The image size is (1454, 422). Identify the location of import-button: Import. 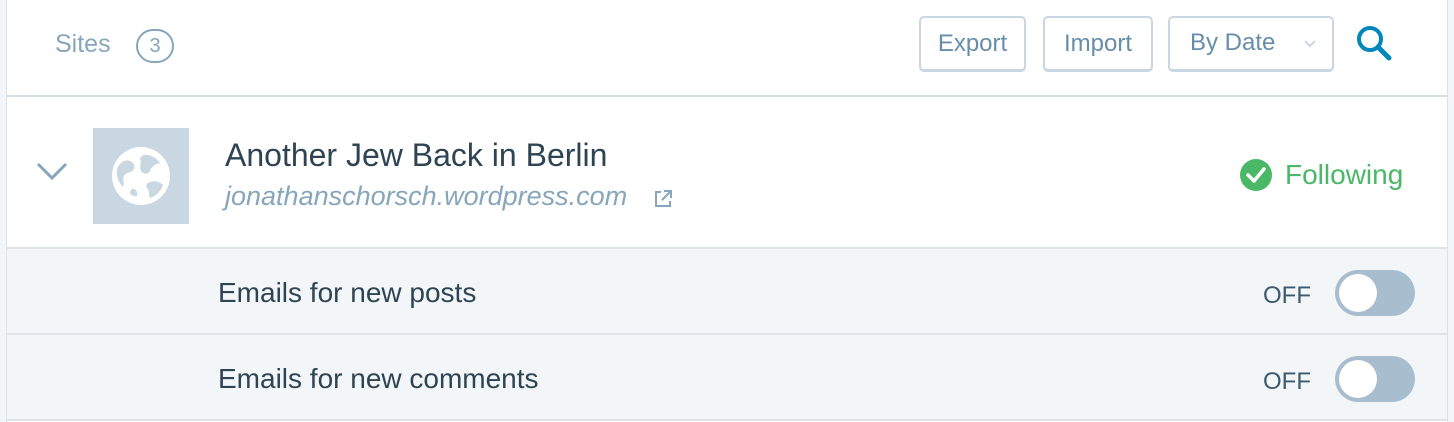
(1098, 44).